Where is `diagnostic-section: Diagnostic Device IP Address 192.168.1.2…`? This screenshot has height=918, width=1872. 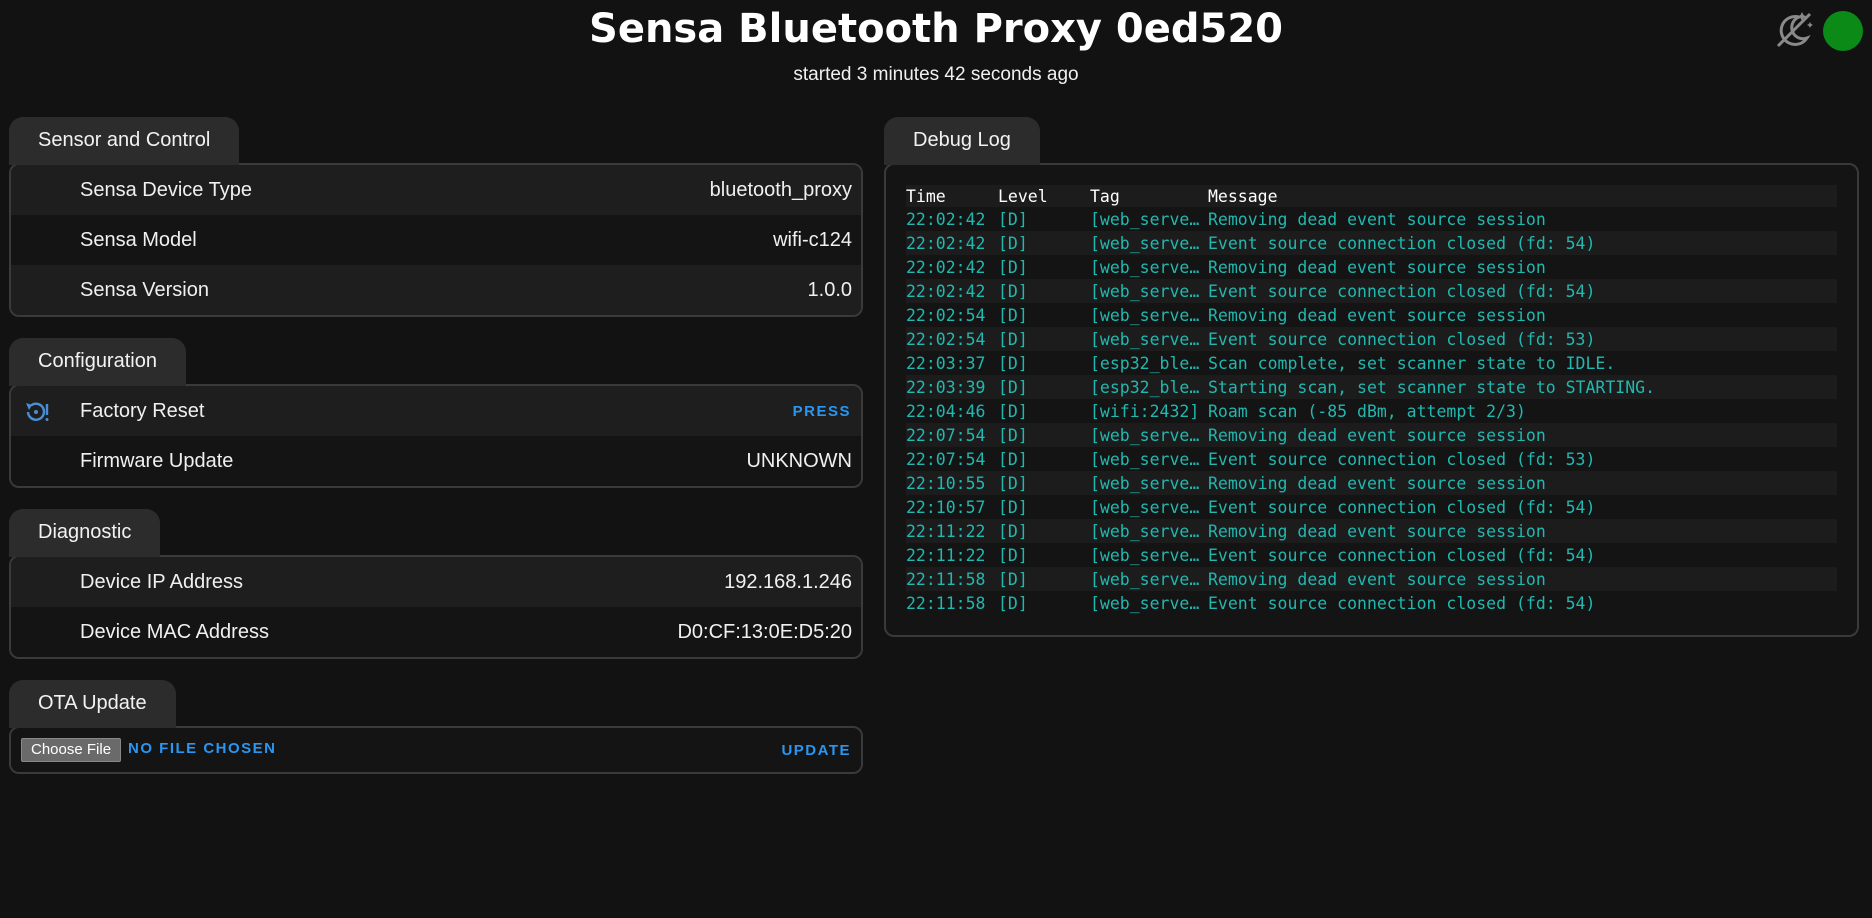 diagnostic-section: Diagnostic Device IP Address 192.168.1.2… is located at coordinates (436, 584).